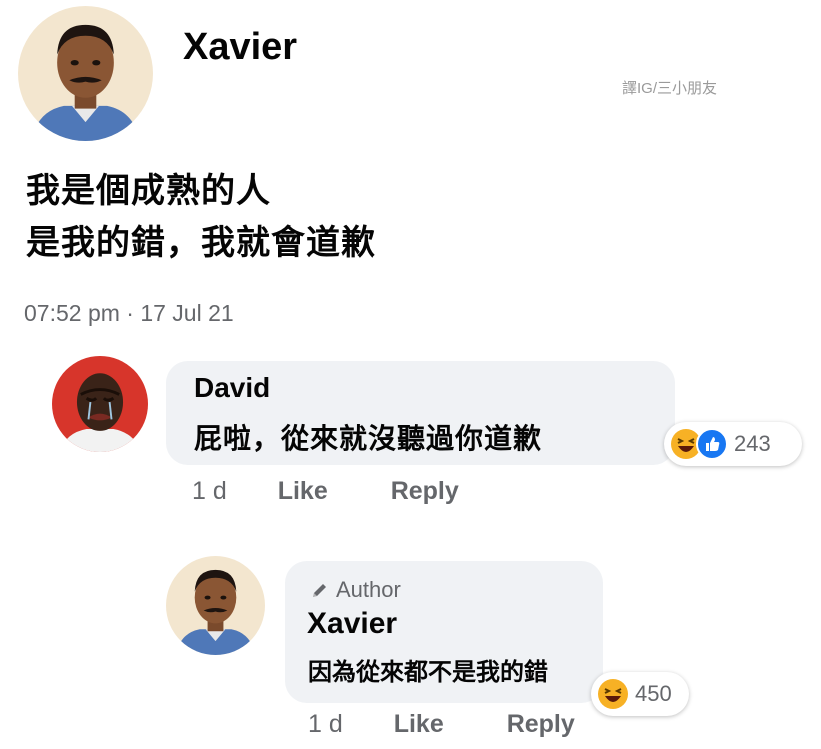 Image resolution: width=821 pixels, height=749 pixels. Describe the element at coordinates (653, 693) in the screenshot. I see `reaction-count: 450` at that location.